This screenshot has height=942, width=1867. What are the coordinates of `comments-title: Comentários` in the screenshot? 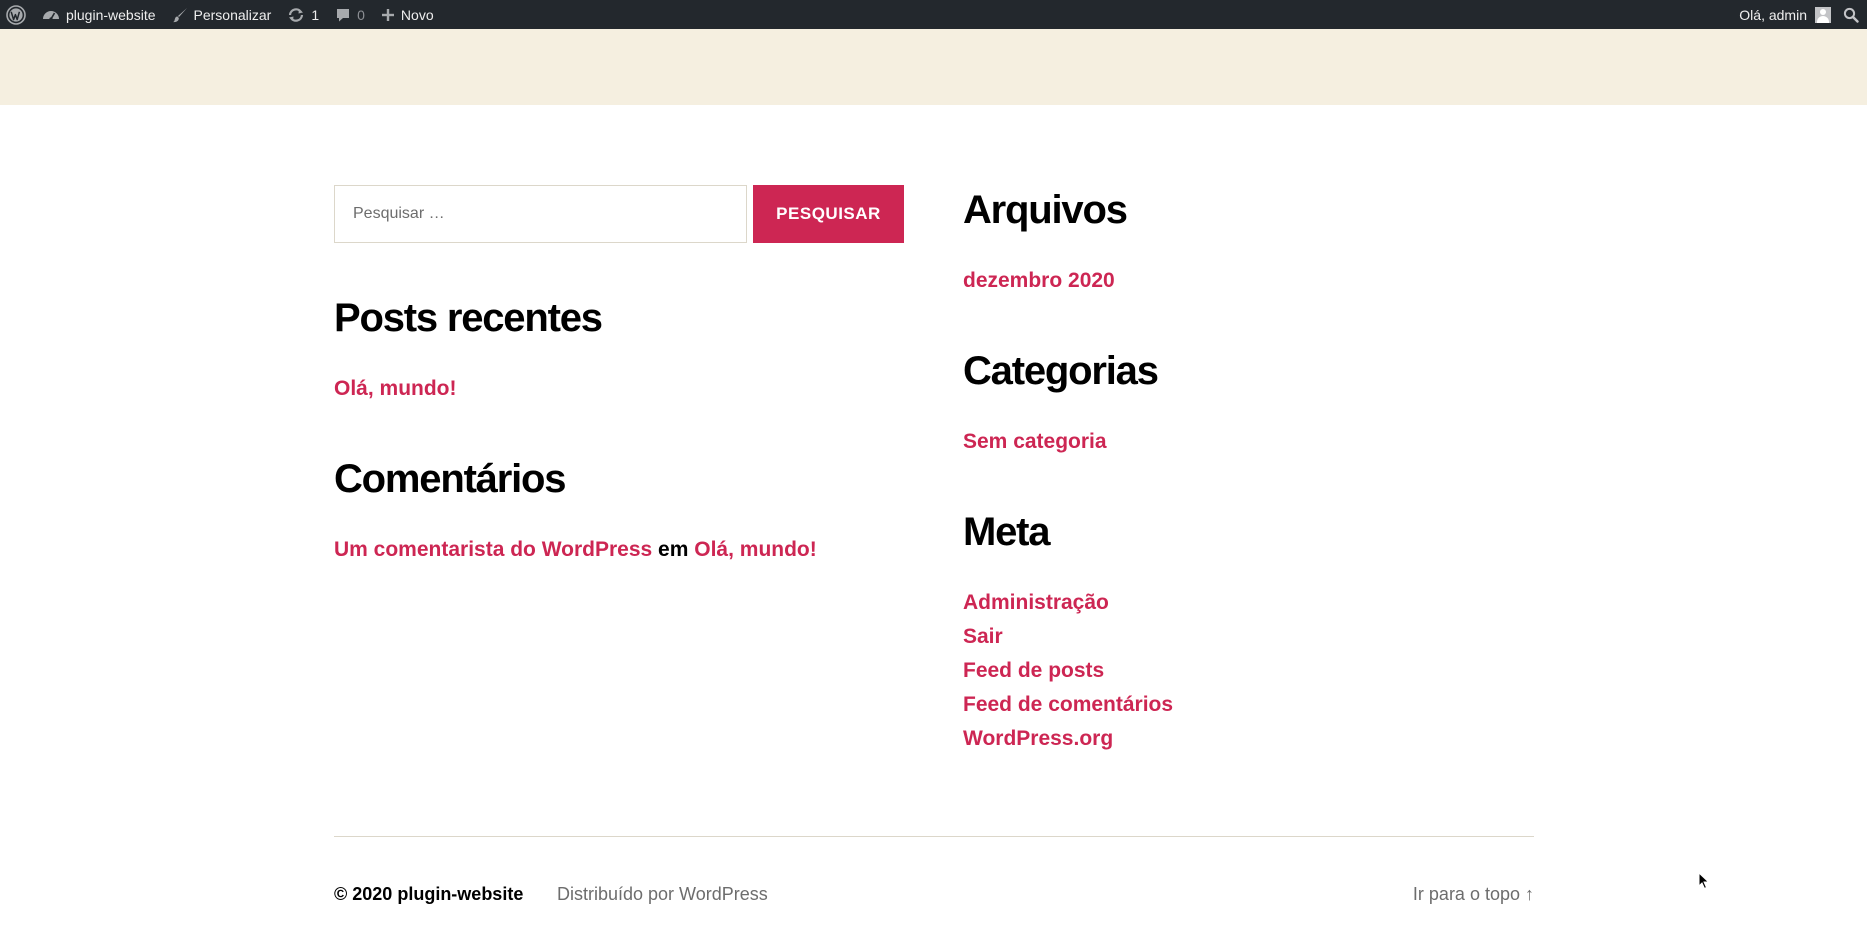 It's located at (450, 479).